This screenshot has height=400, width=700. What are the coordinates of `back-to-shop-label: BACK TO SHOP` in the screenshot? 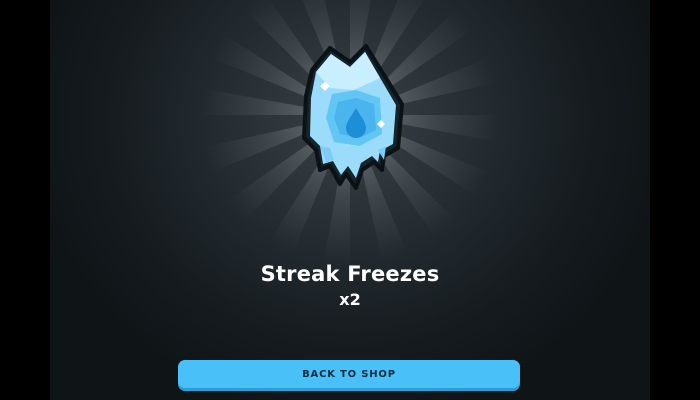 It's located at (349, 374).